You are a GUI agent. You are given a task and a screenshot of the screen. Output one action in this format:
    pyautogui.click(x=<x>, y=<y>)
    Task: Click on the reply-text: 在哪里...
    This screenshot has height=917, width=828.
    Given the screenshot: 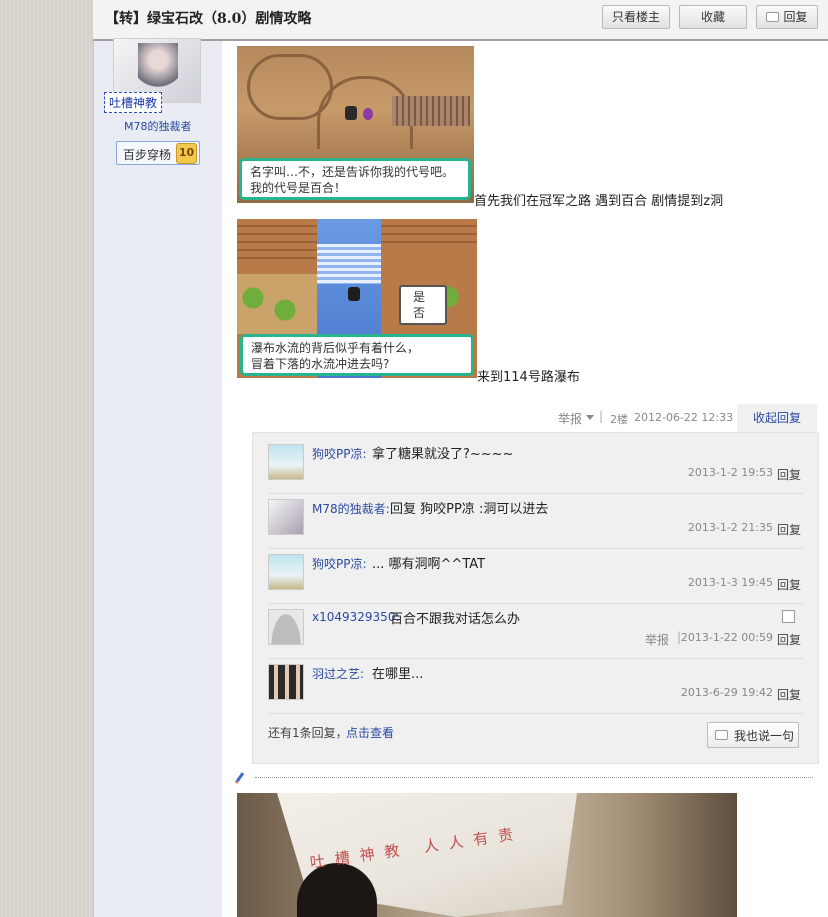 What is the action you would take?
    pyautogui.click(x=398, y=674)
    